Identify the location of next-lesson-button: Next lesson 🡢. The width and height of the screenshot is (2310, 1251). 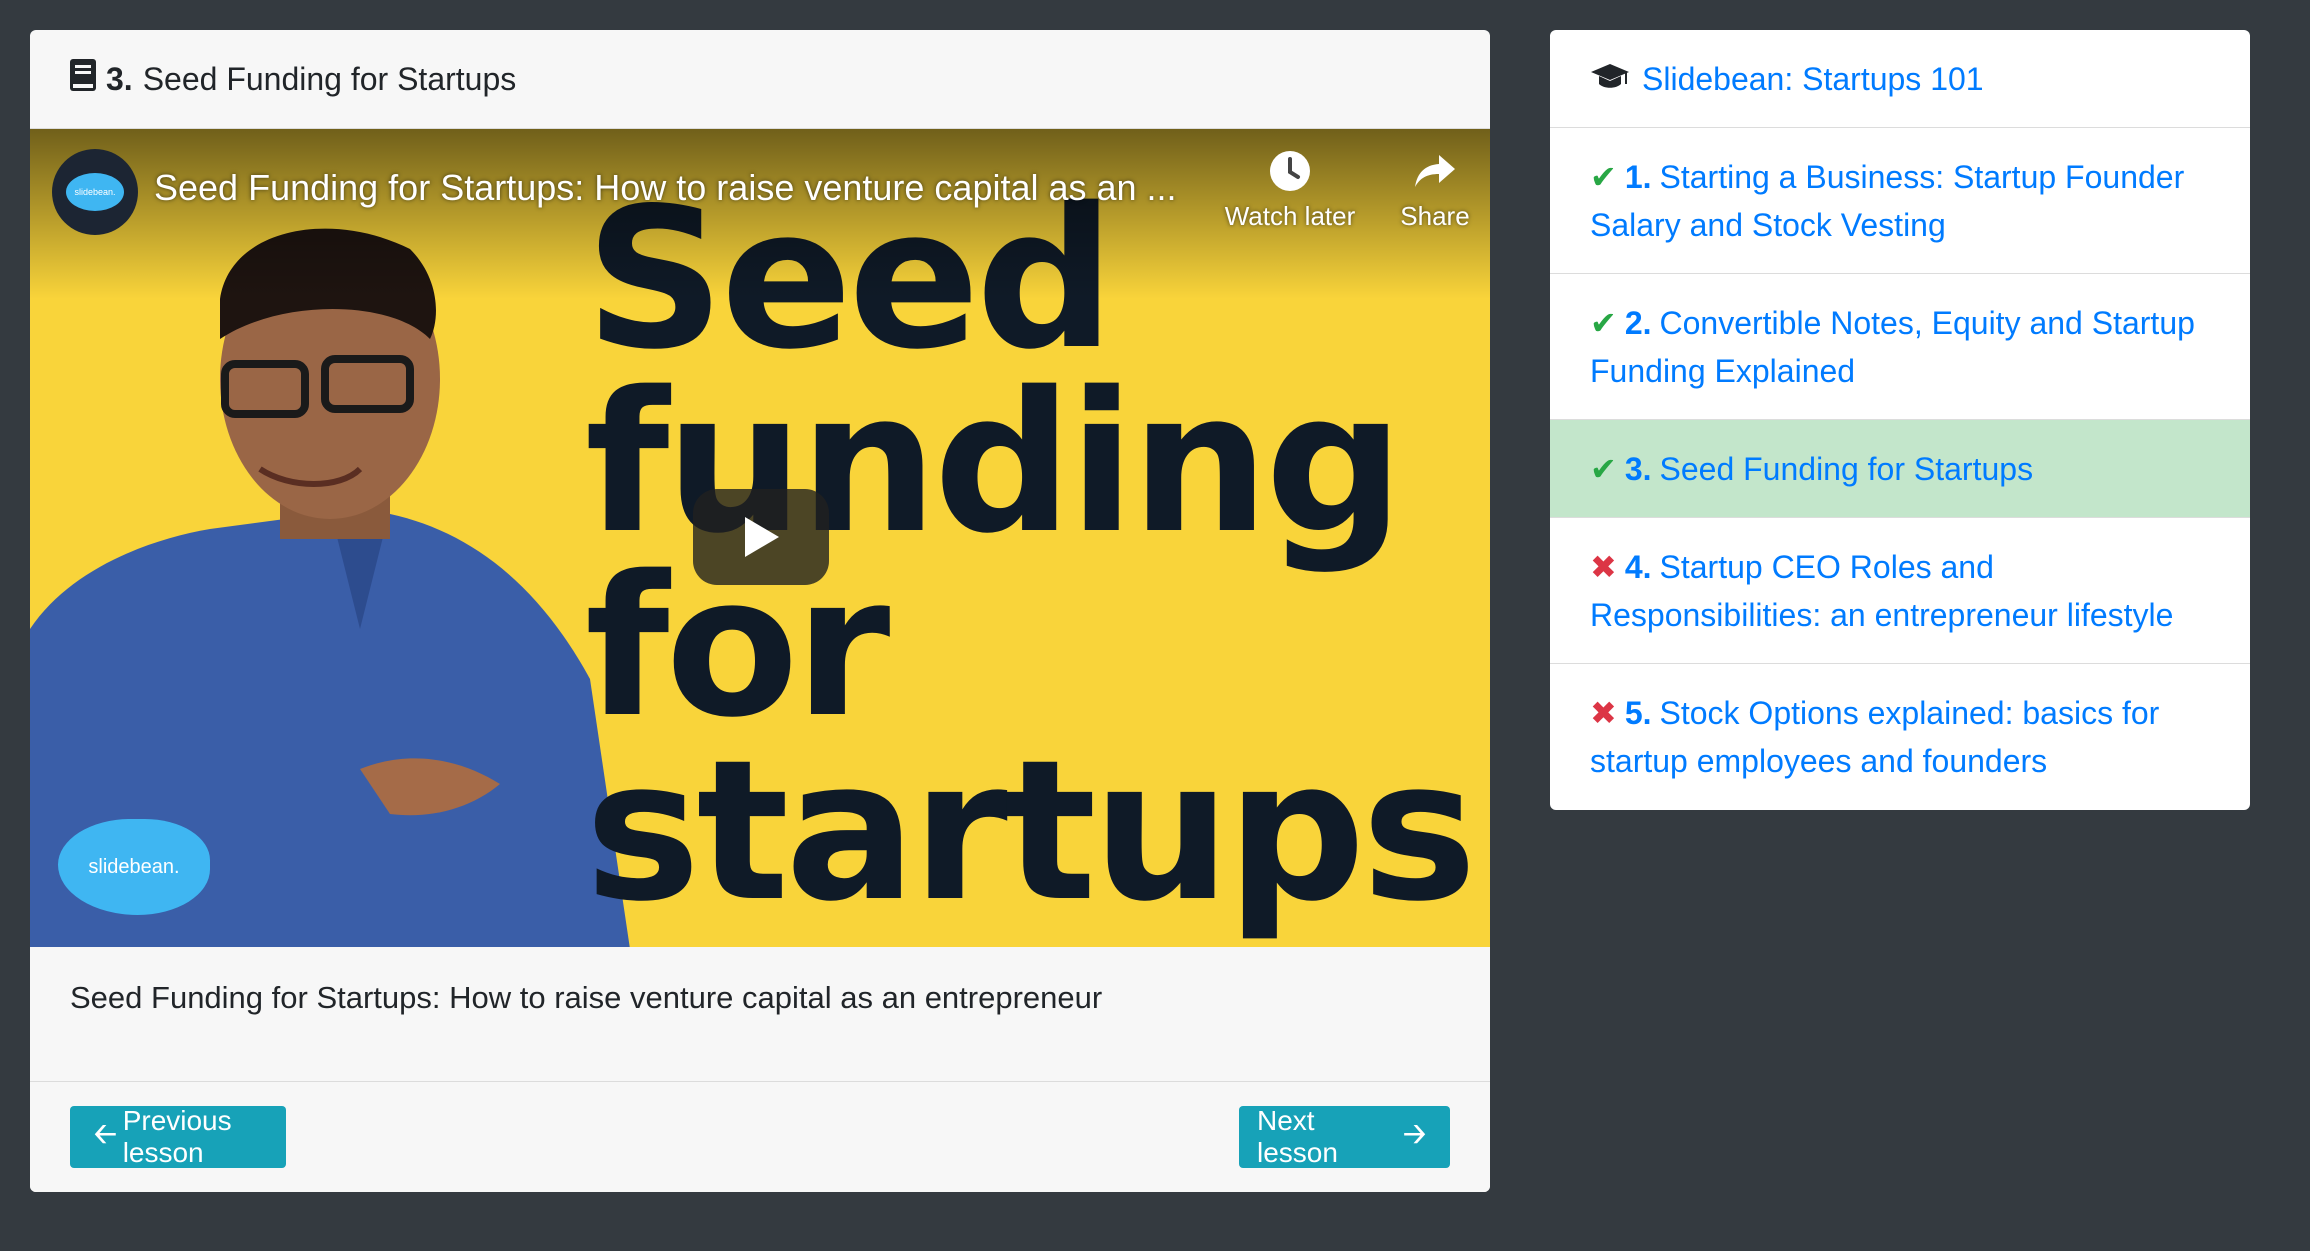
(1344, 1136).